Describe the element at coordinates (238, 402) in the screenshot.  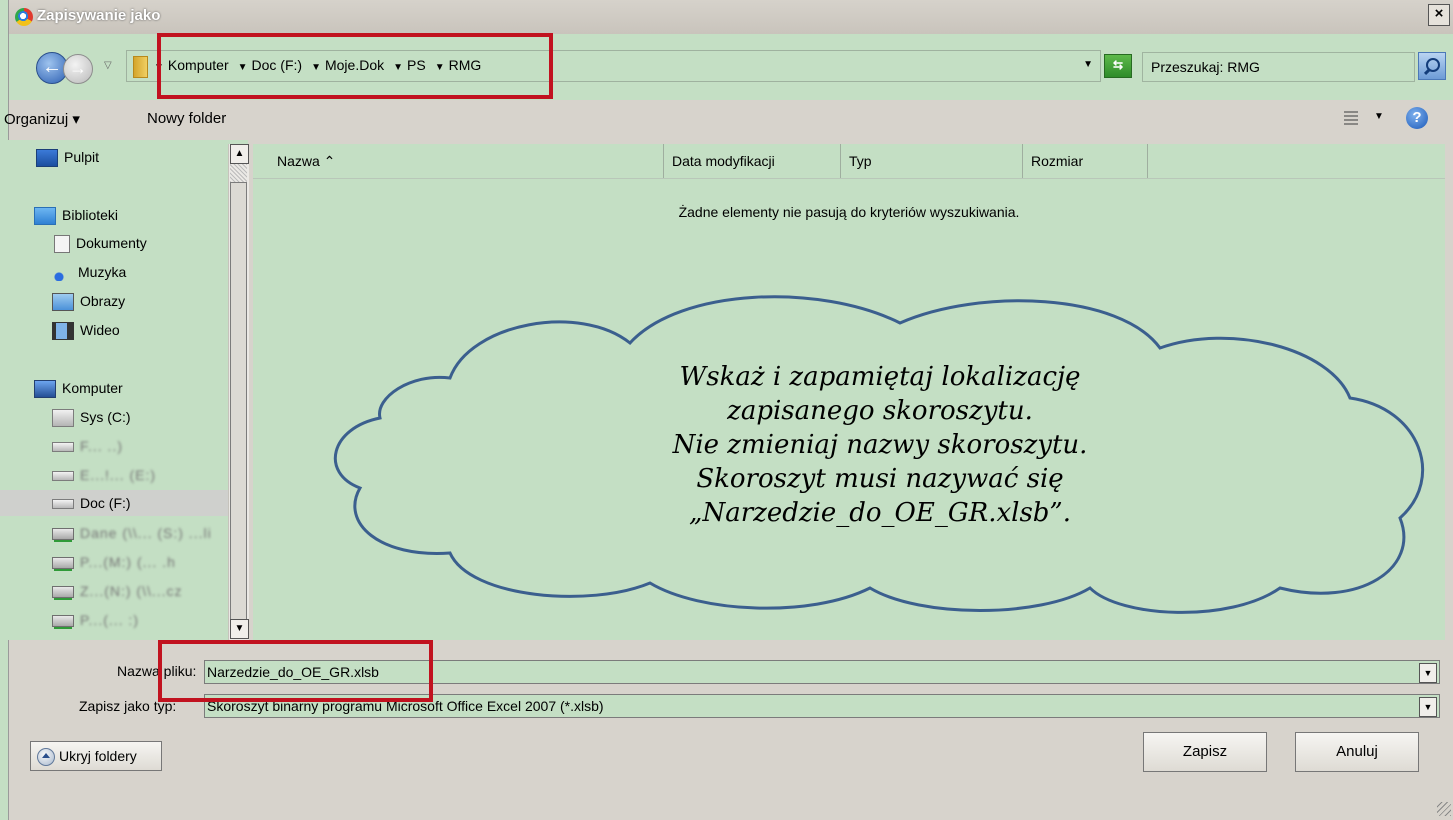
I see `scroll-thumb` at that location.